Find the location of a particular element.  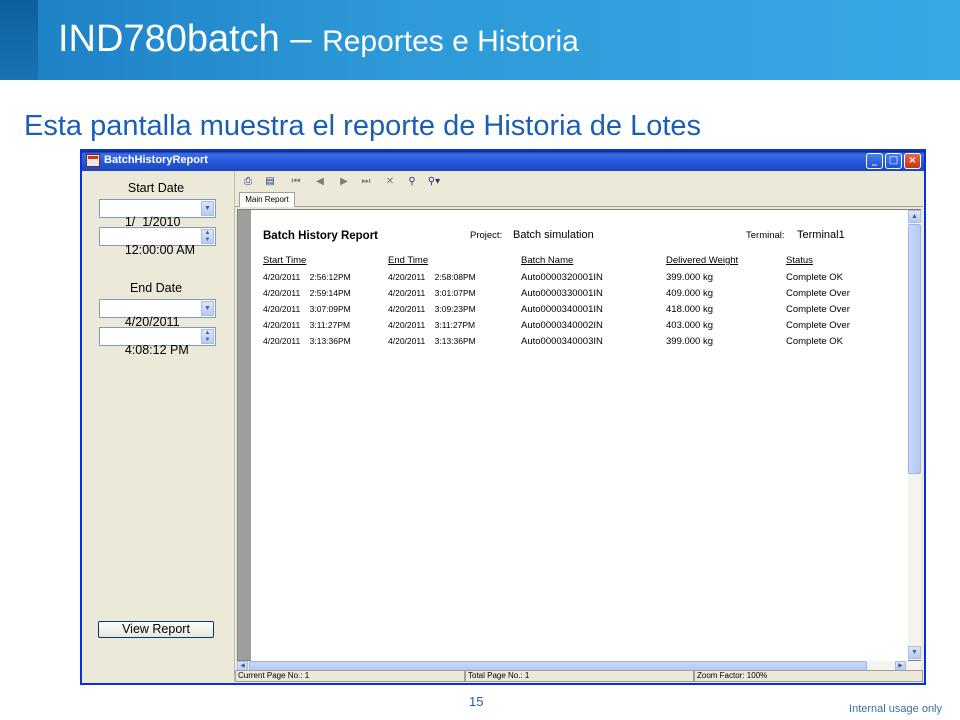

first-page-icon: ⏮ is located at coordinates (296, 182).